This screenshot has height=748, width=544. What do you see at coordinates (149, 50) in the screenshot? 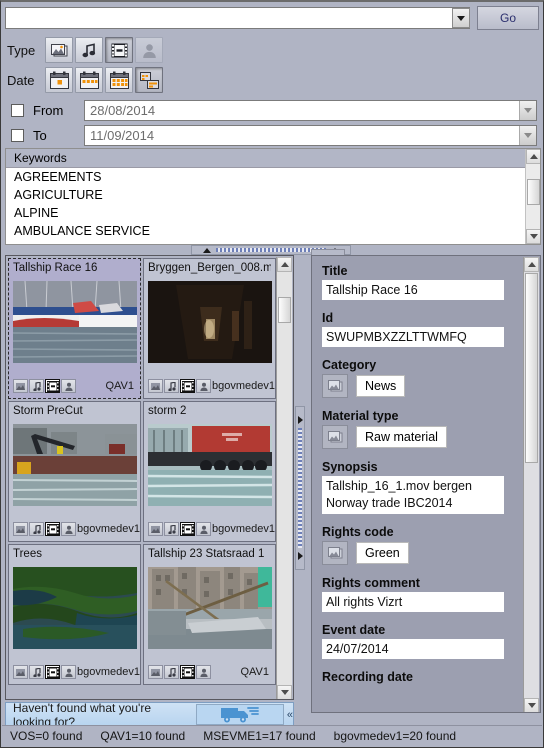
I see `type-button-person` at bounding box center [149, 50].